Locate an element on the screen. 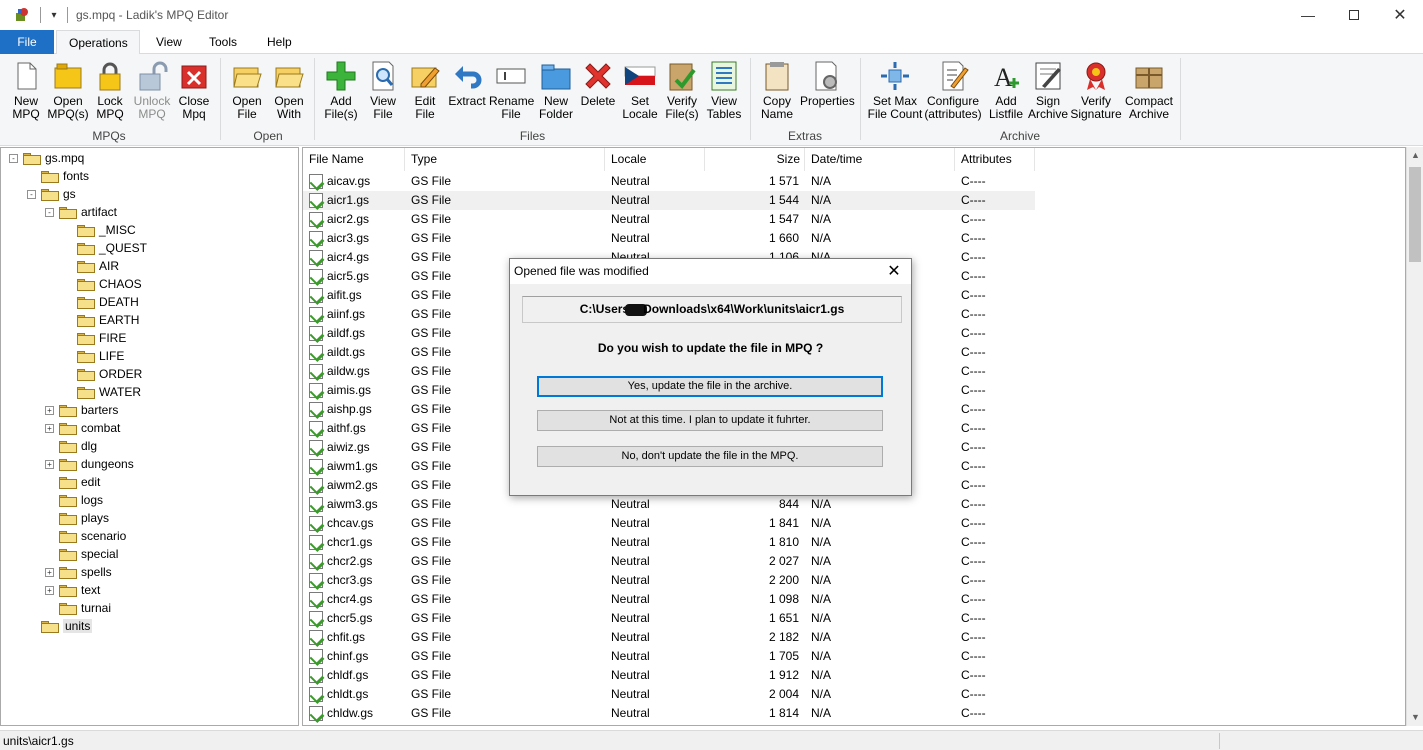 This screenshot has height=750, width=1423. tree-node: _QUEST is located at coordinates (105, 248).